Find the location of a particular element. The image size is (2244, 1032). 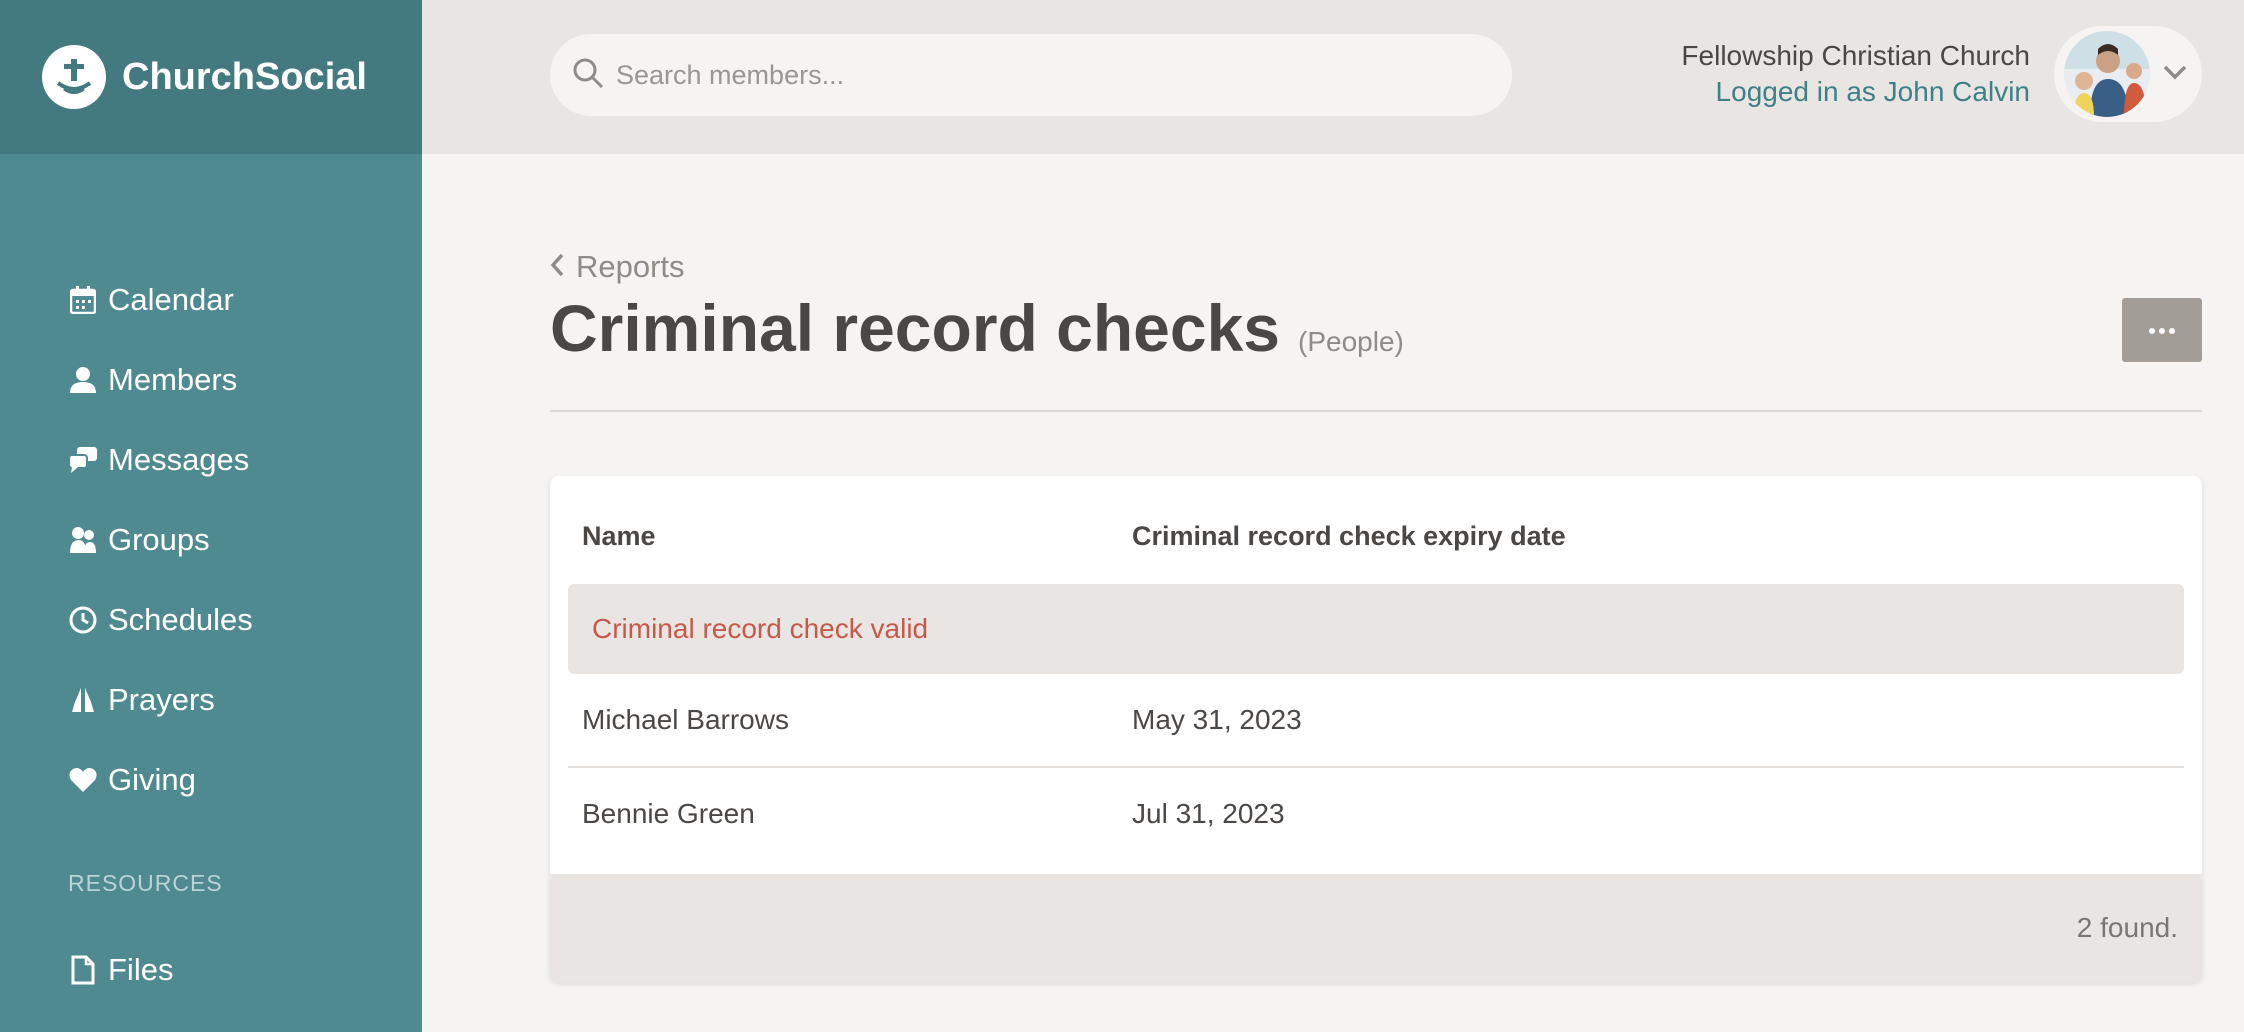

more-options-button is located at coordinates (2162, 330).